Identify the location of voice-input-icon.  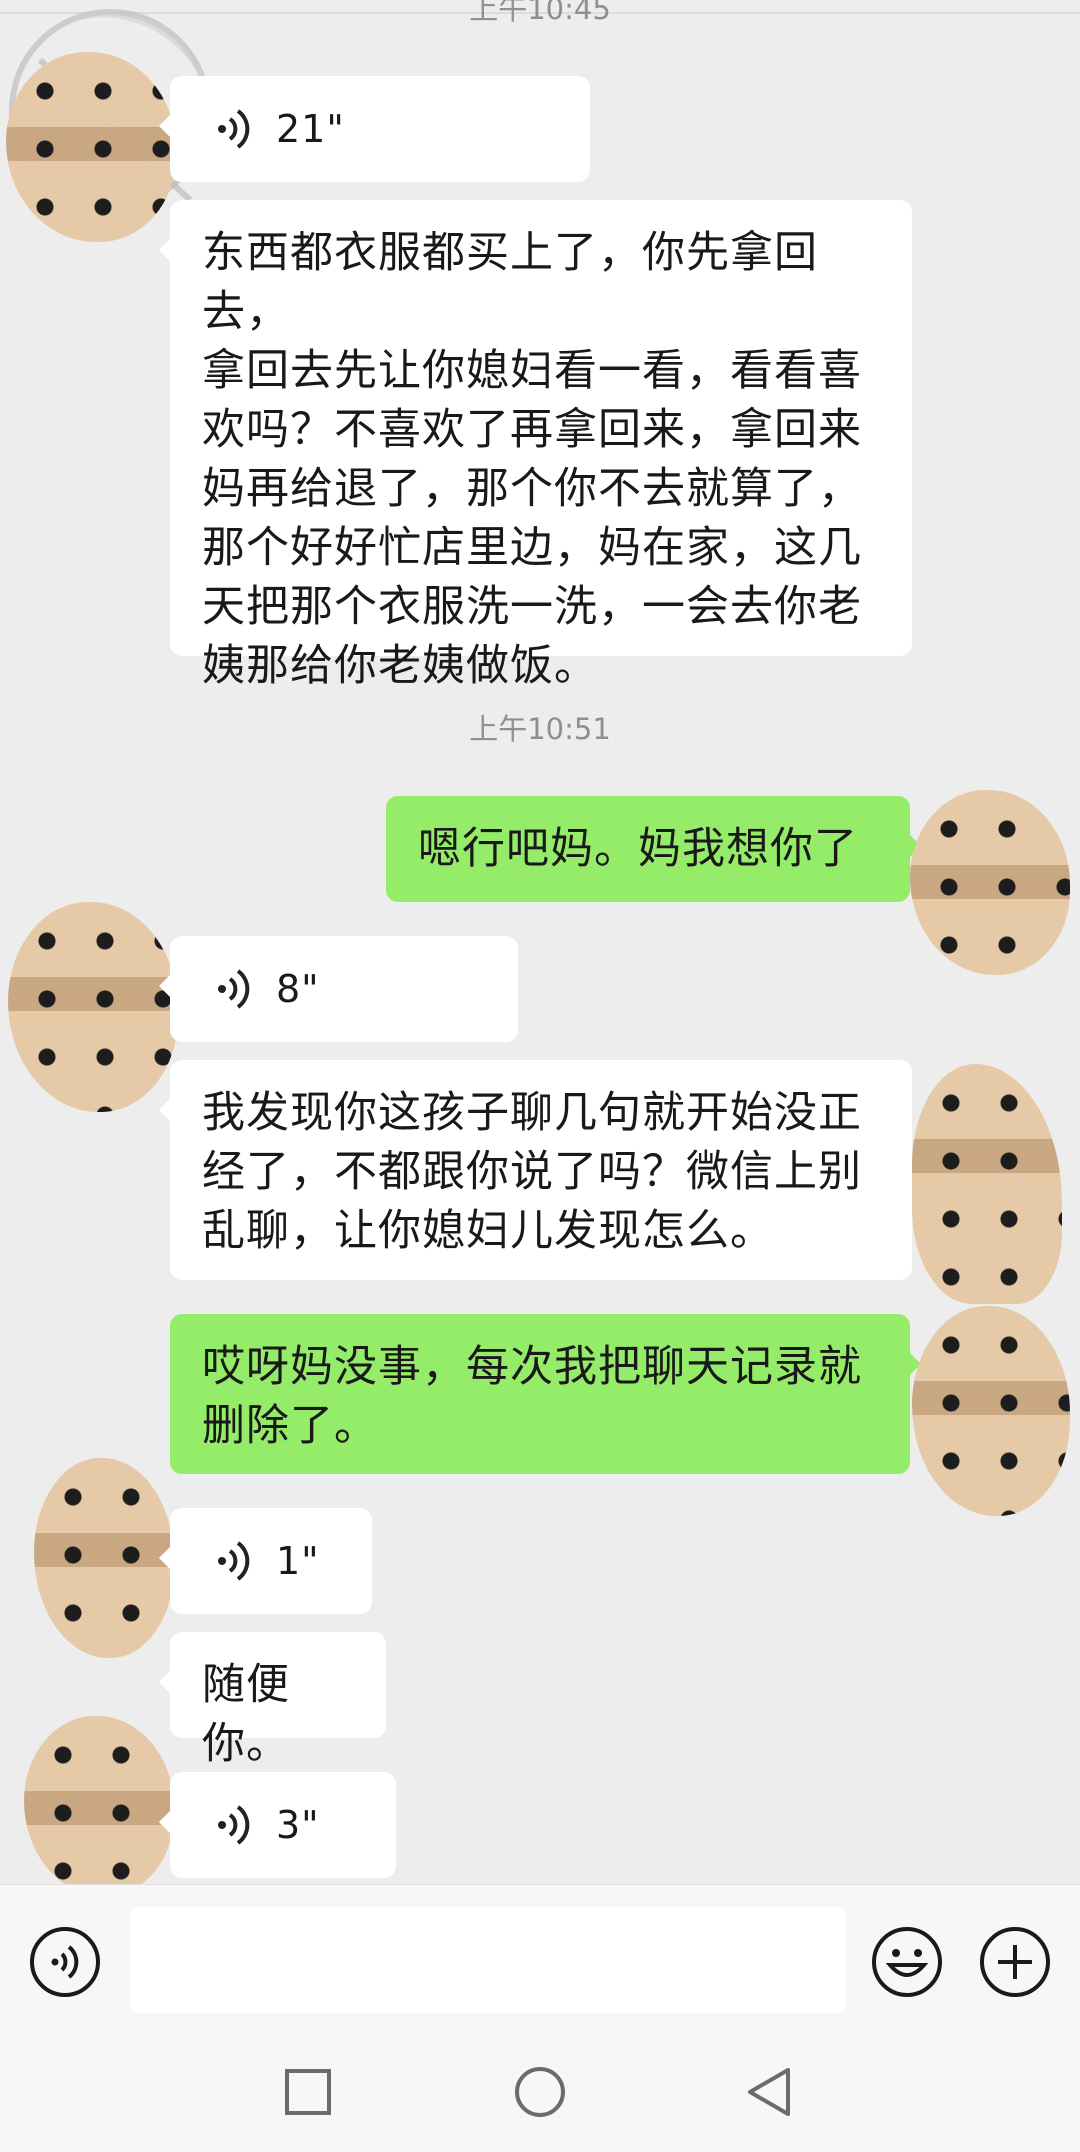
(65, 1962).